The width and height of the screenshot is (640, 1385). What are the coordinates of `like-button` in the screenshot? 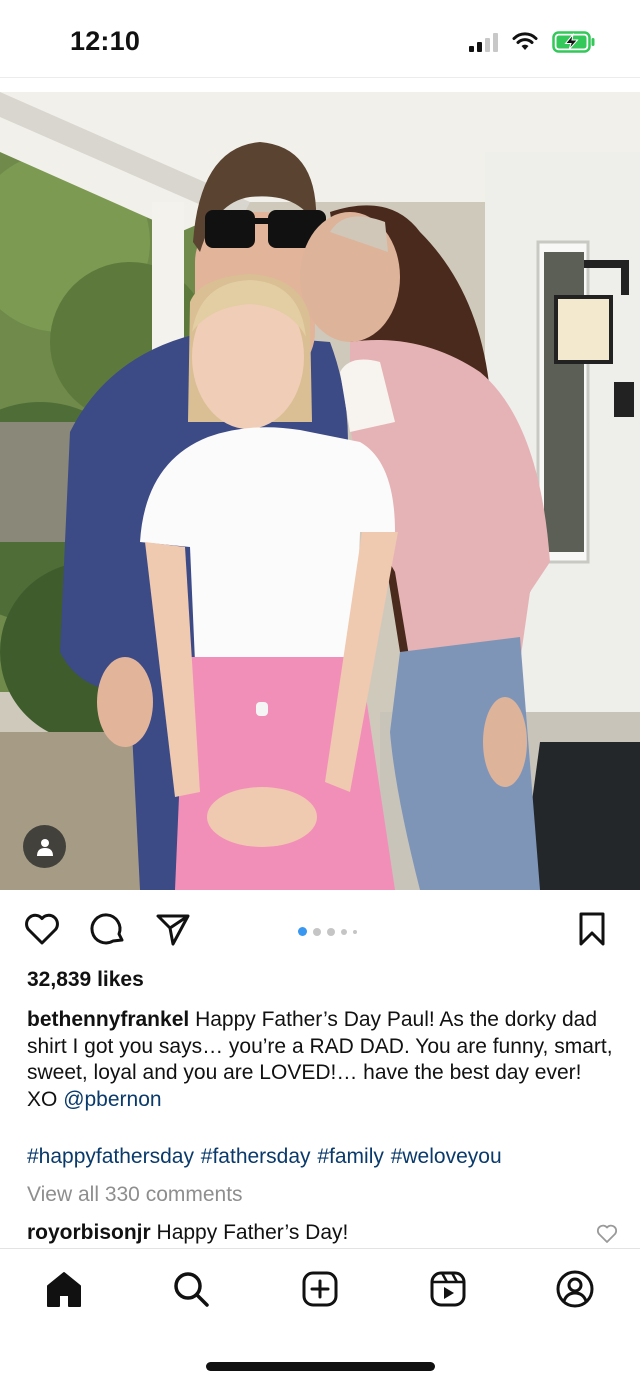 It's located at (42, 929).